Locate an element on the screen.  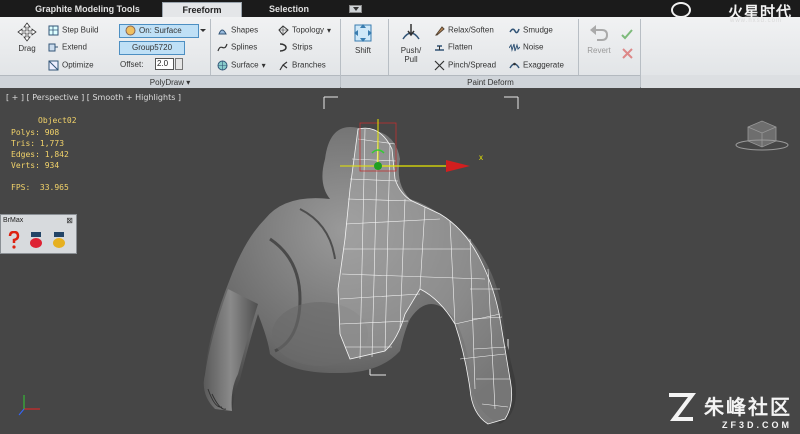
splines-button: Splines is located at coordinates (237, 47).